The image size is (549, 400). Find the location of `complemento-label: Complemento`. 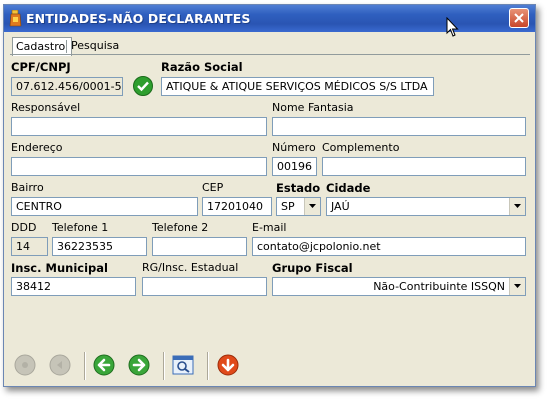

complemento-label: Complemento is located at coordinates (361, 147).